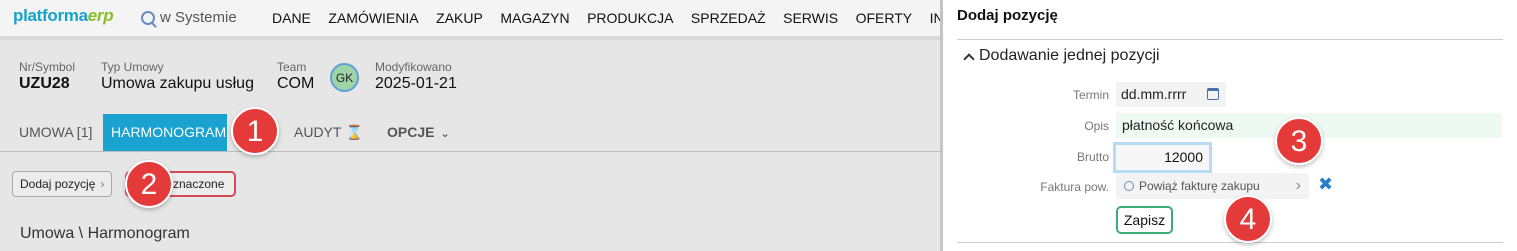  Describe the element at coordinates (55, 132) in the screenshot. I see `tab-contract: UMOWA [1]` at that location.